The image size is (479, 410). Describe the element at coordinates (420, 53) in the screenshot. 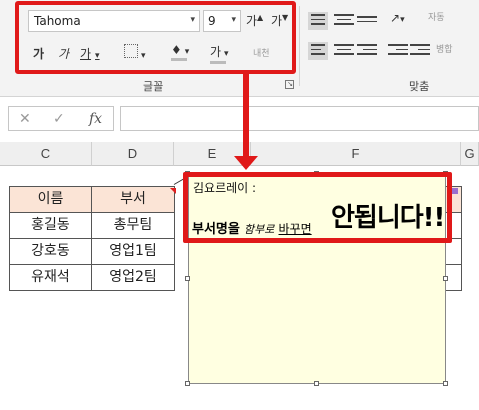

I see `increase-indent-button` at that location.